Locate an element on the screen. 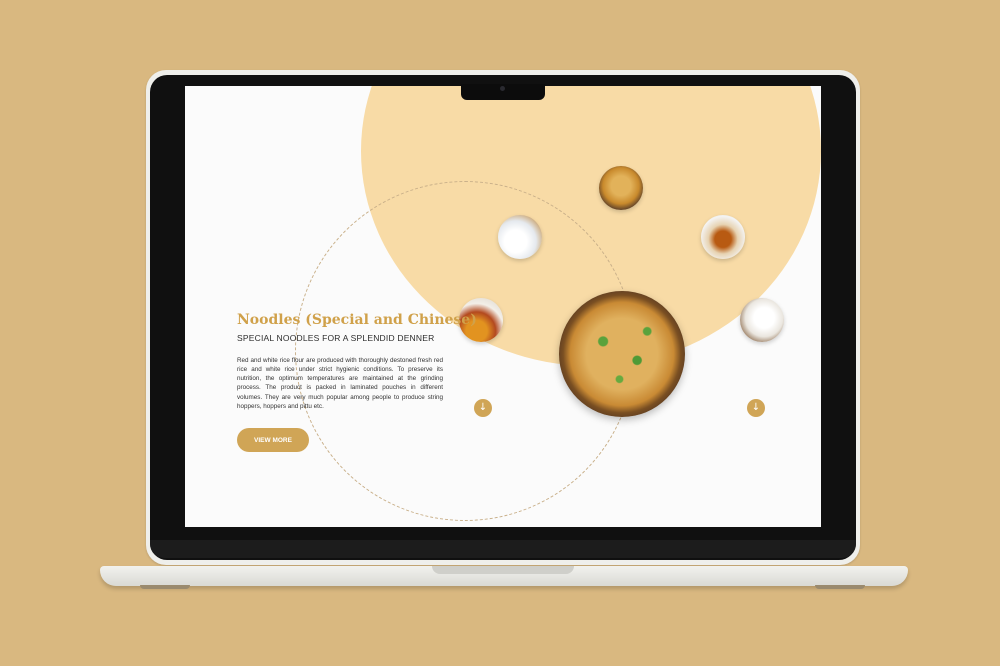 This screenshot has width=1000, height=666. laptop-foot-right is located at coordinates (840, 587).